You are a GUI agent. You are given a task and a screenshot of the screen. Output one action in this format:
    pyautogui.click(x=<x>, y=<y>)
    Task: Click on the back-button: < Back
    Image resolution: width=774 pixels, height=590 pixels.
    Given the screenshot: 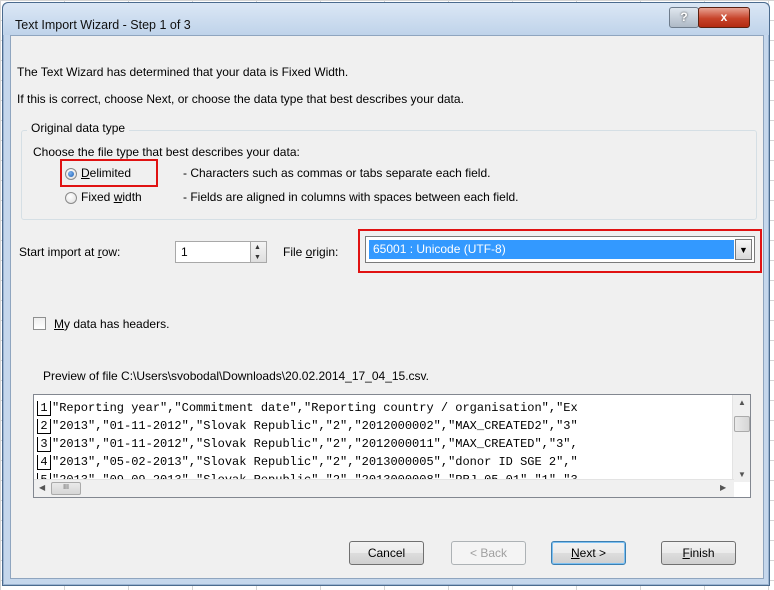 What is the action you would take?
    pyautogui.click(x=488, y=553)
    